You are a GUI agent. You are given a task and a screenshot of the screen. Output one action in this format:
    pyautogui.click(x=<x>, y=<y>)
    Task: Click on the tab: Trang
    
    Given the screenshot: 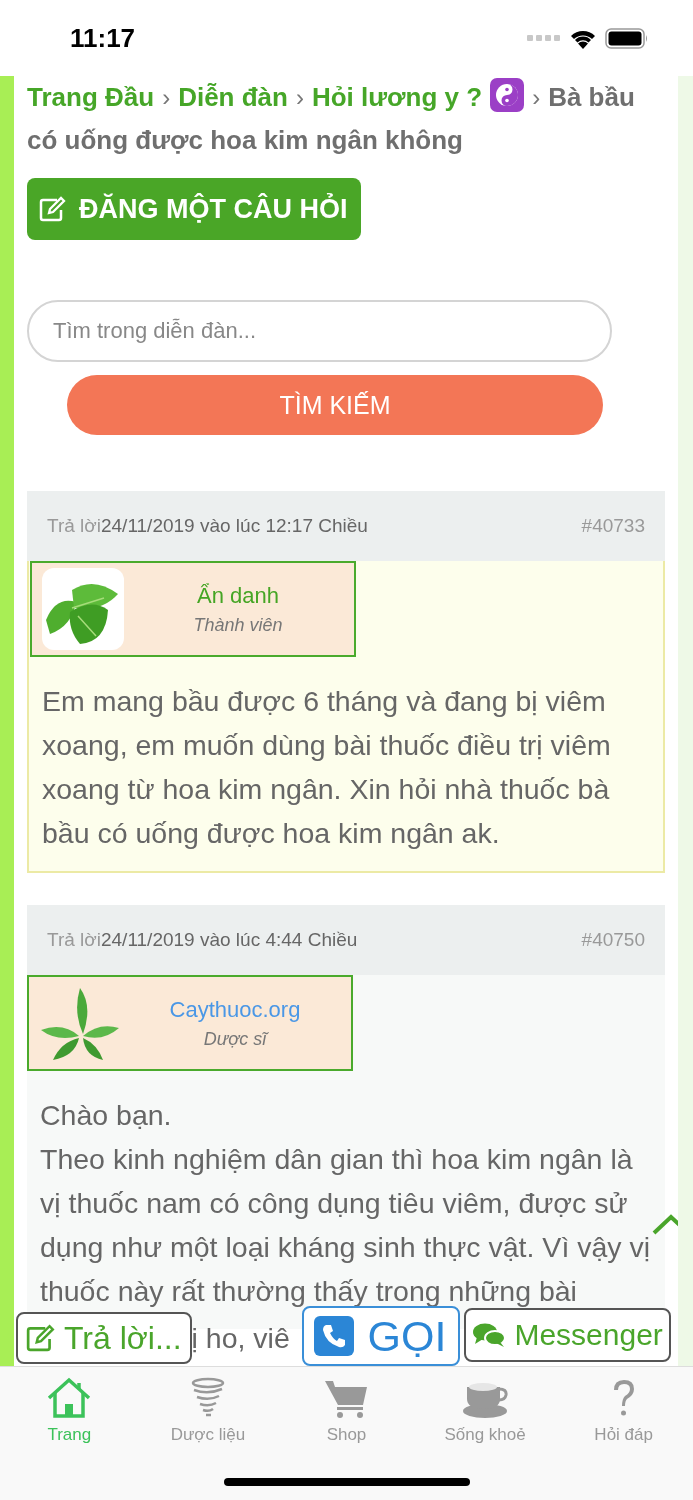 What is the action you would take?
    pyautogui.click(x=69, y=1409)
    